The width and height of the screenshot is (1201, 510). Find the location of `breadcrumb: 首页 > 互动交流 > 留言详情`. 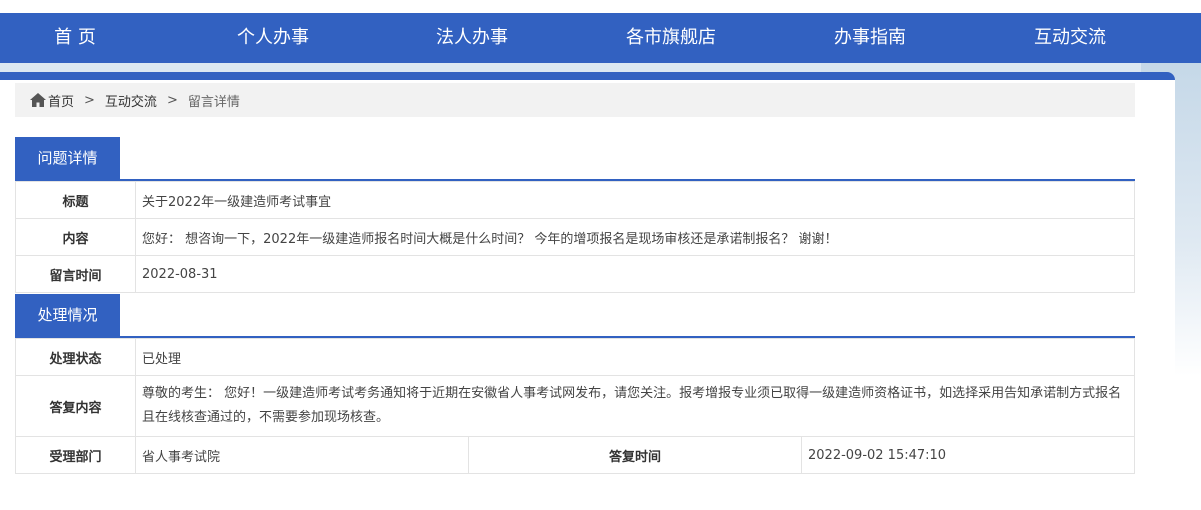

breadcrumb: 首页 > 互动交流 > 留言详情 is located at coordinates (575, 100).